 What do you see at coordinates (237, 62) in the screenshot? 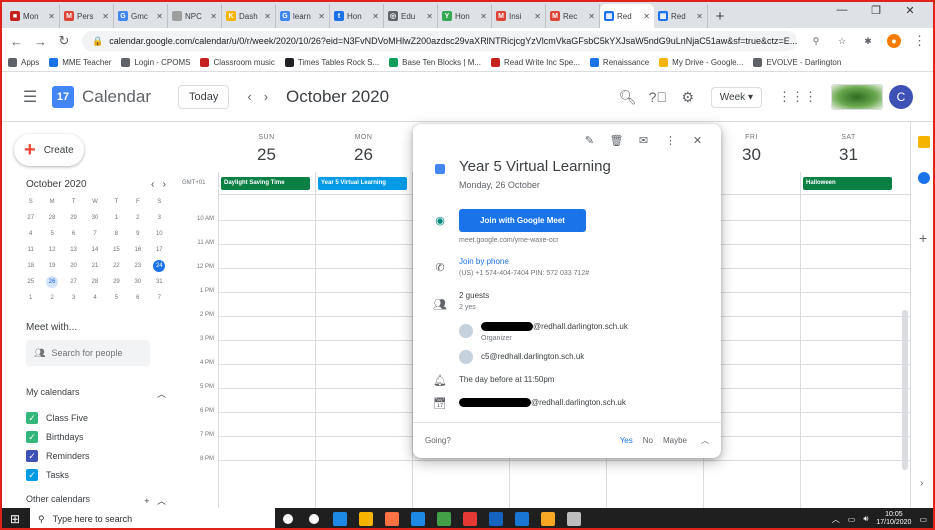
I see `bookmark-item: Classroom music` at bounding box center [237, 62].